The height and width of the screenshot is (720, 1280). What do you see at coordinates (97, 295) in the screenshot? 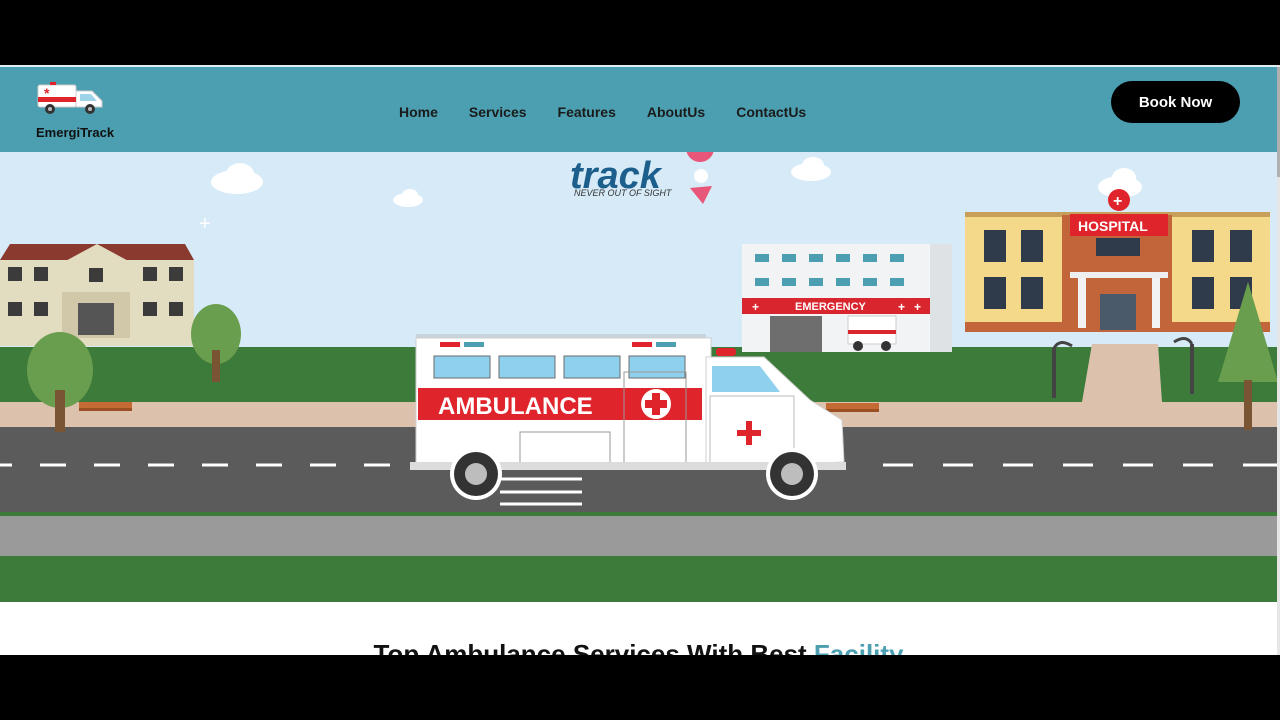
I see `house-building` at bounding box center [97, 295].